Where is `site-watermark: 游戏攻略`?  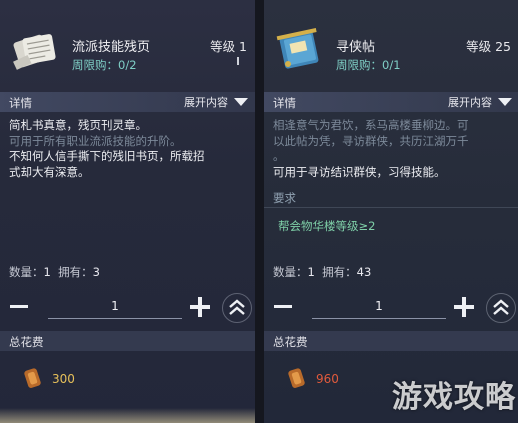 site-watermark: 游戏攻略 is located at coordinates (454, 397).